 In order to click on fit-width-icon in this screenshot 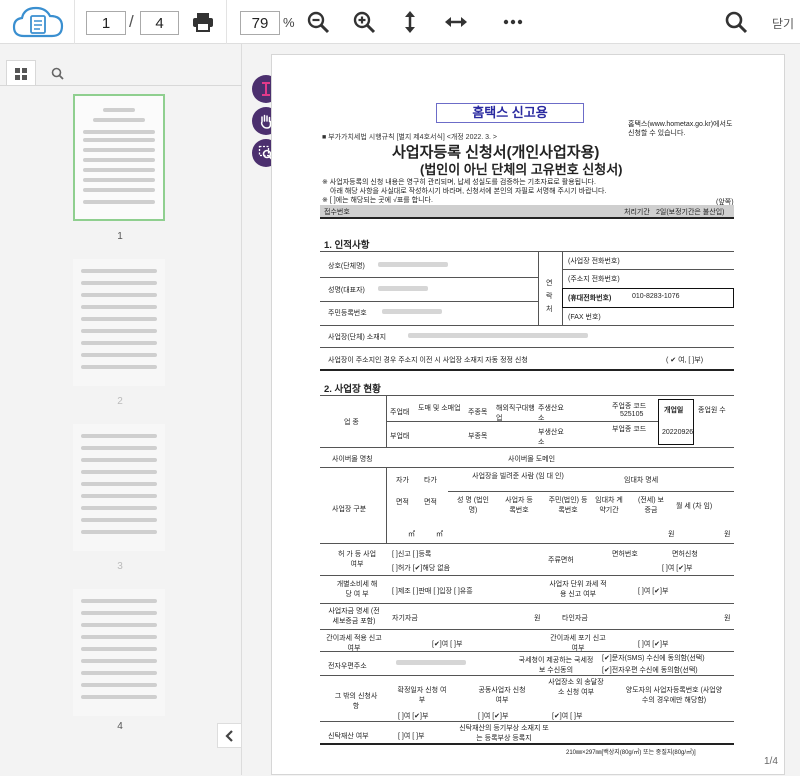, I will do `click(456, 22)`.